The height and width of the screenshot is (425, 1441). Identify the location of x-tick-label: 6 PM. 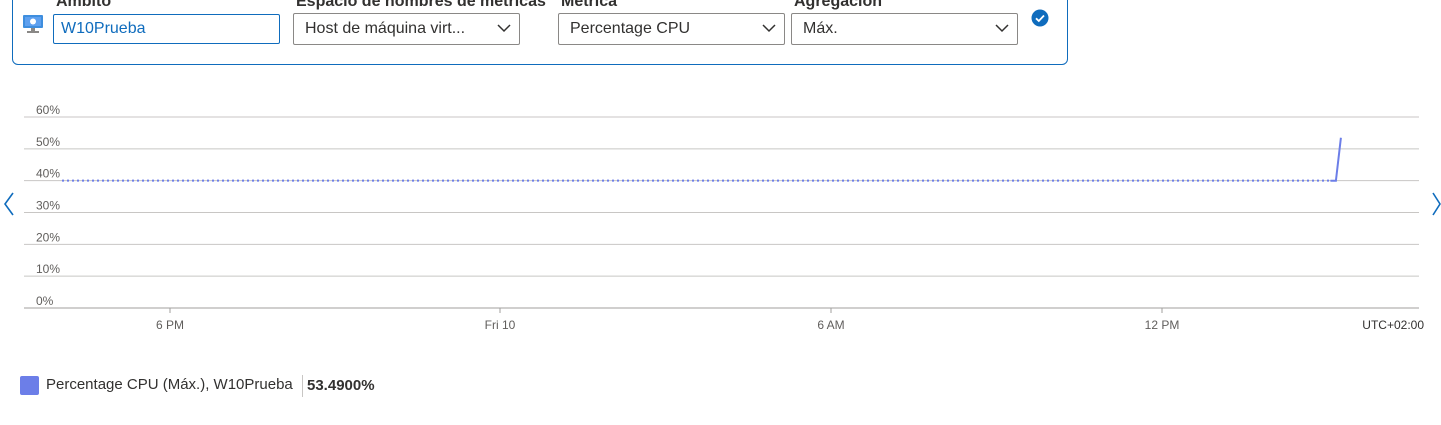
(170, 325).